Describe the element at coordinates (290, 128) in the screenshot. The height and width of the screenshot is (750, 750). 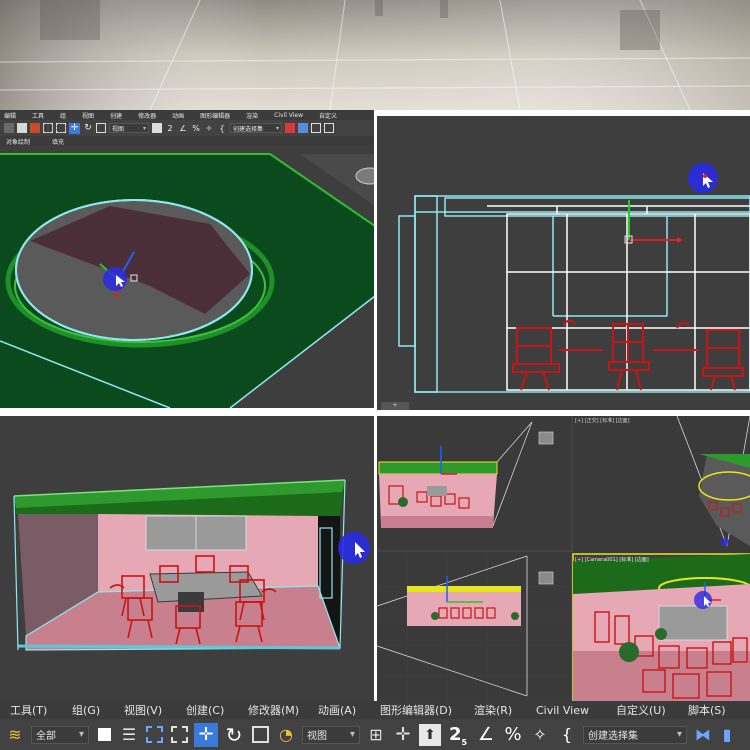
I see `mirror-icon` at that location.